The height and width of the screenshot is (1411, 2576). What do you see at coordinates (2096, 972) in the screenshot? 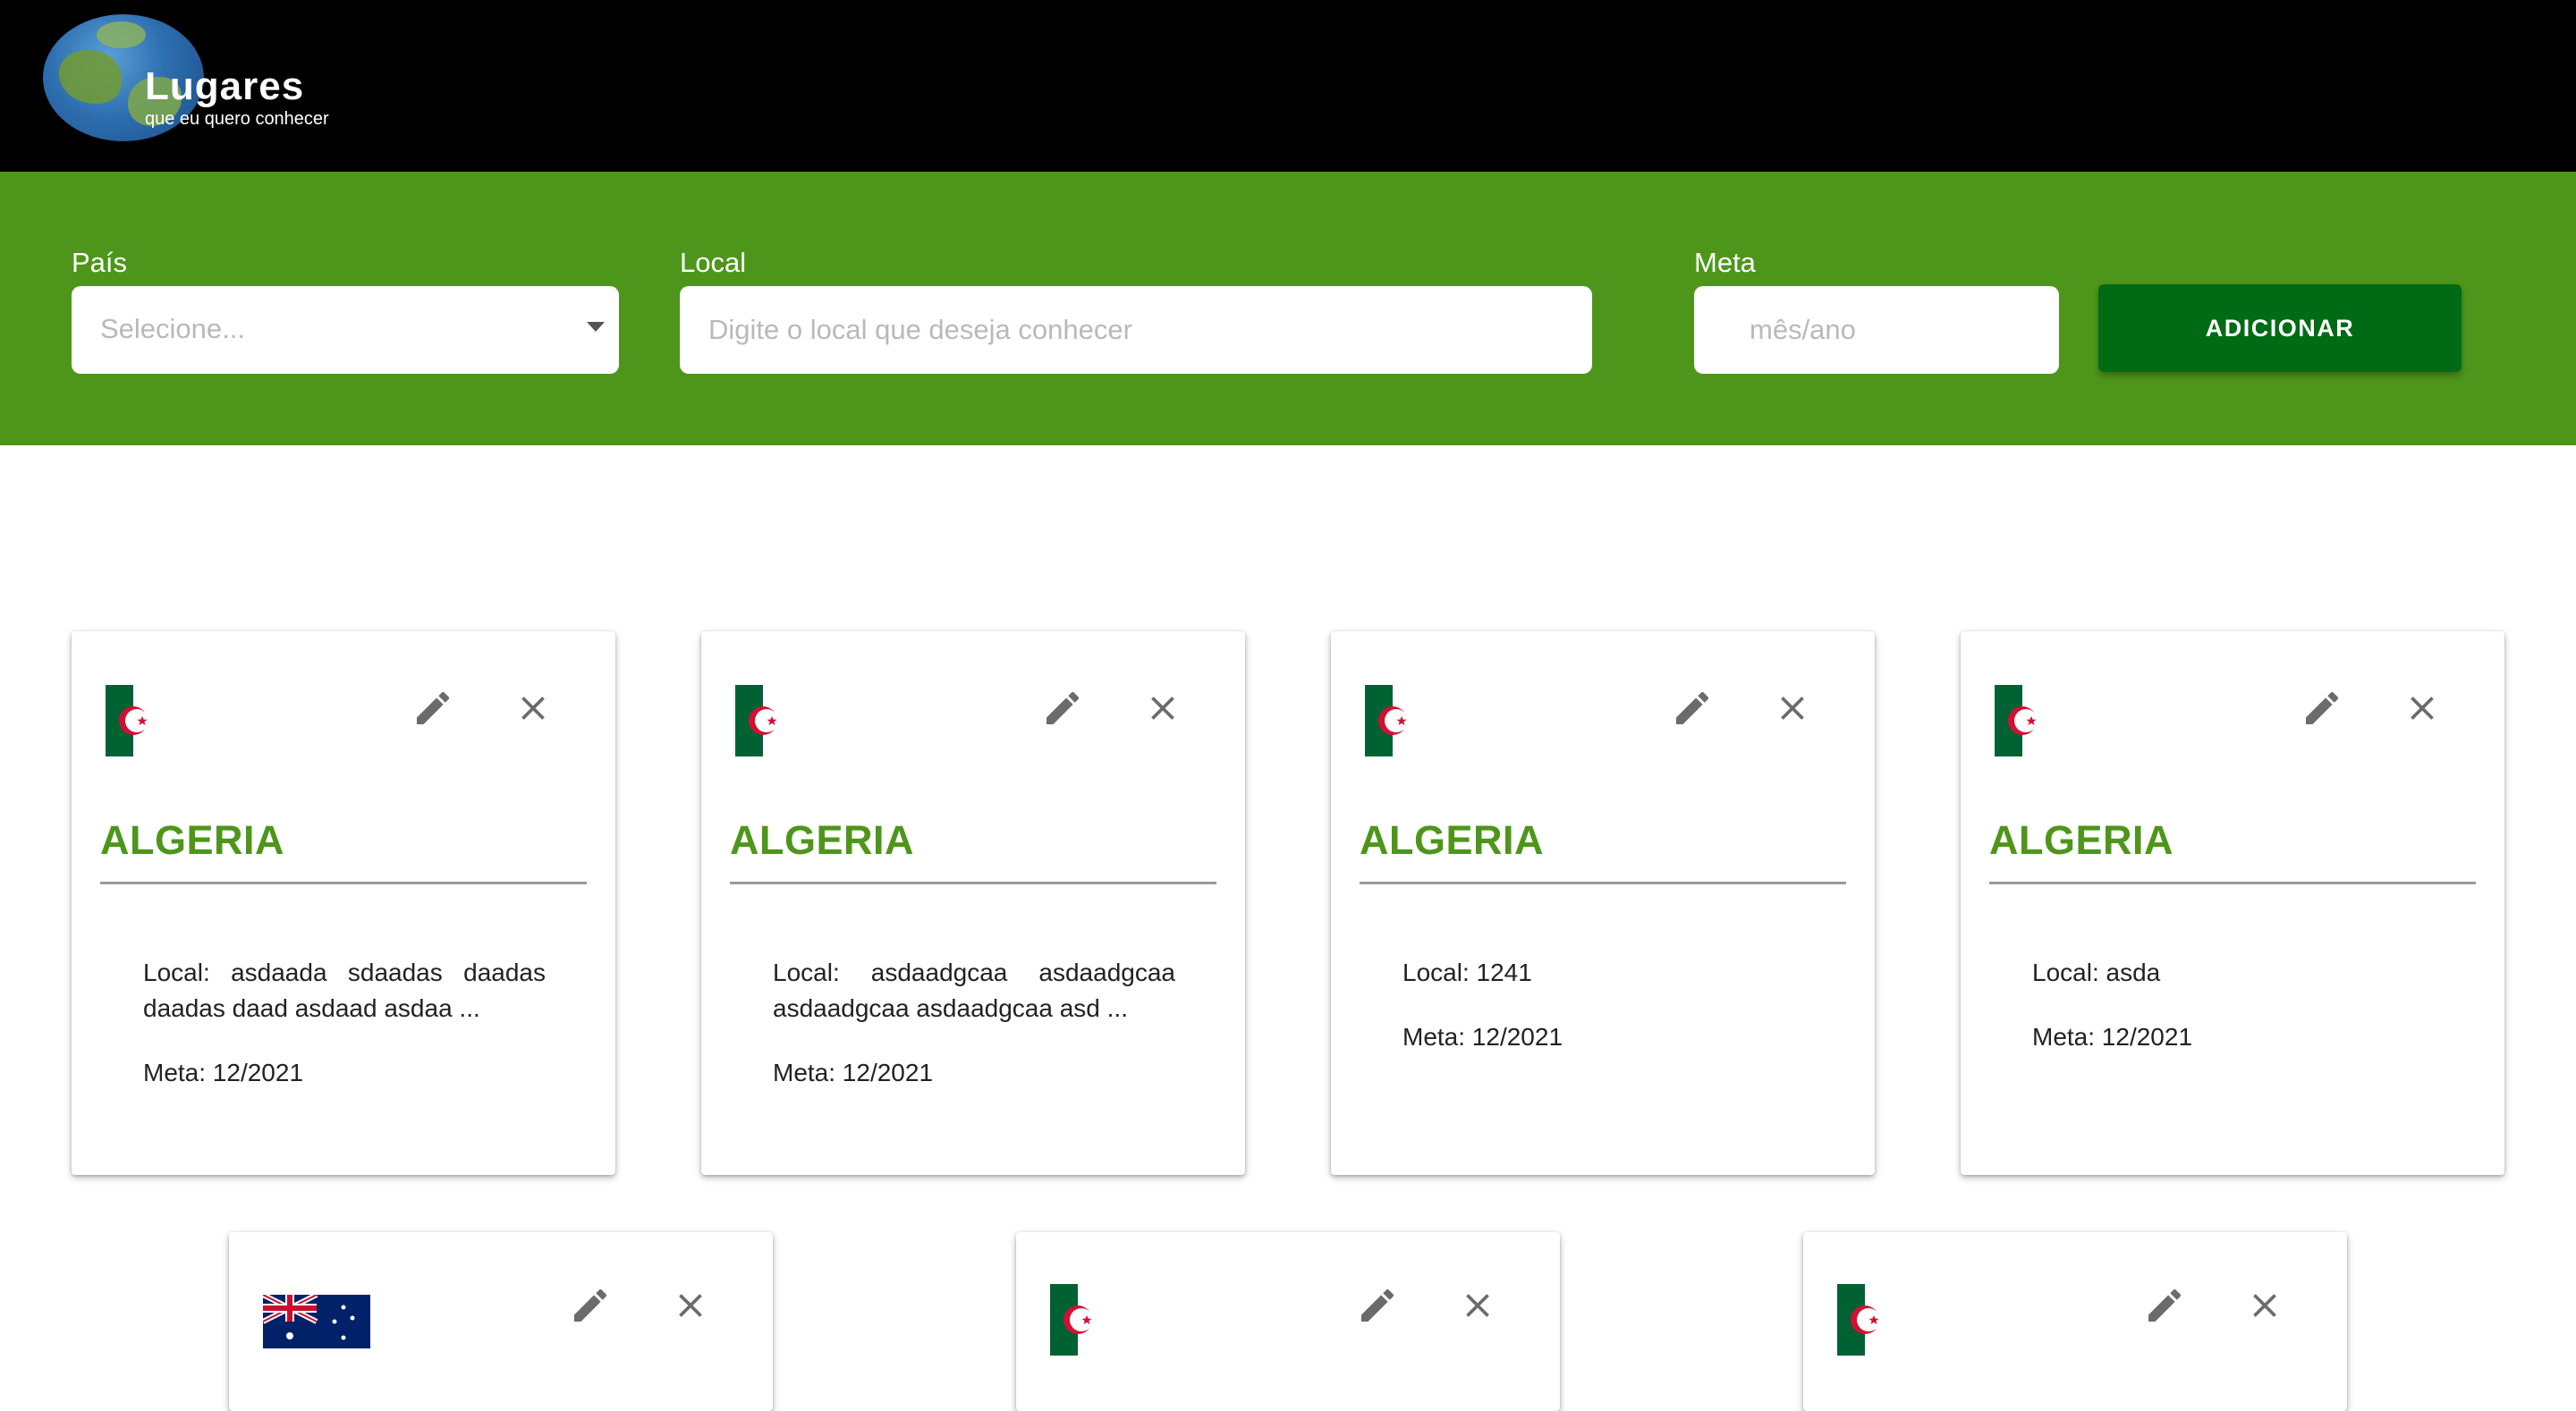
I see `card-local: Local: asda` at bounding box center [2096, 972].